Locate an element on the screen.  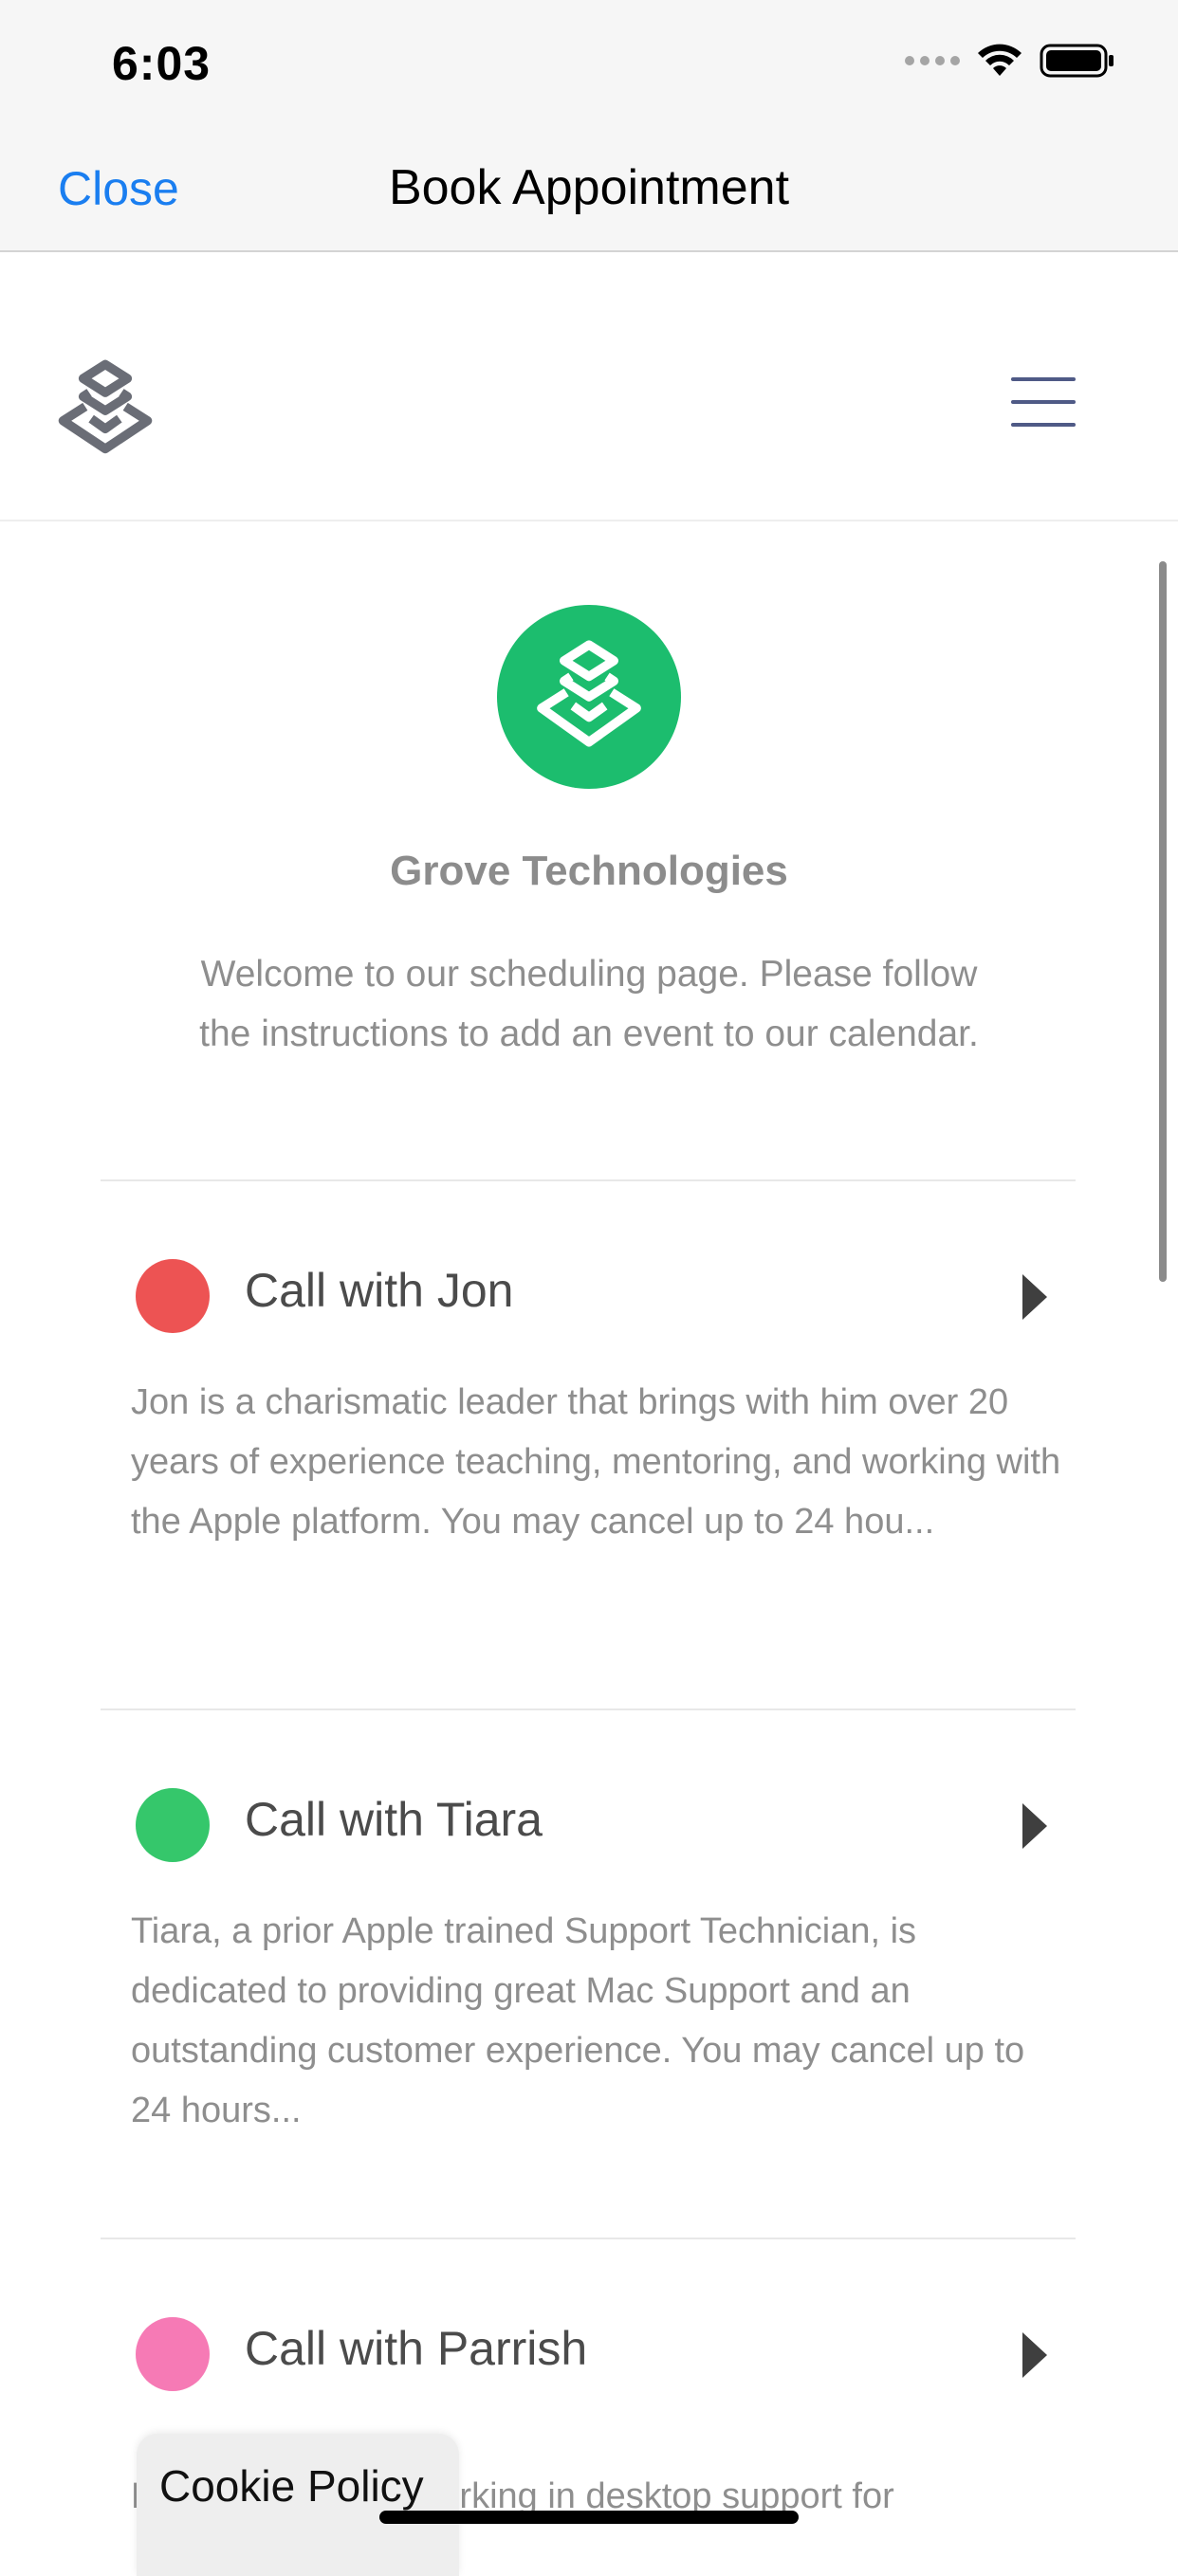
cellular-signal-icon is located at coordinates (932, 60).